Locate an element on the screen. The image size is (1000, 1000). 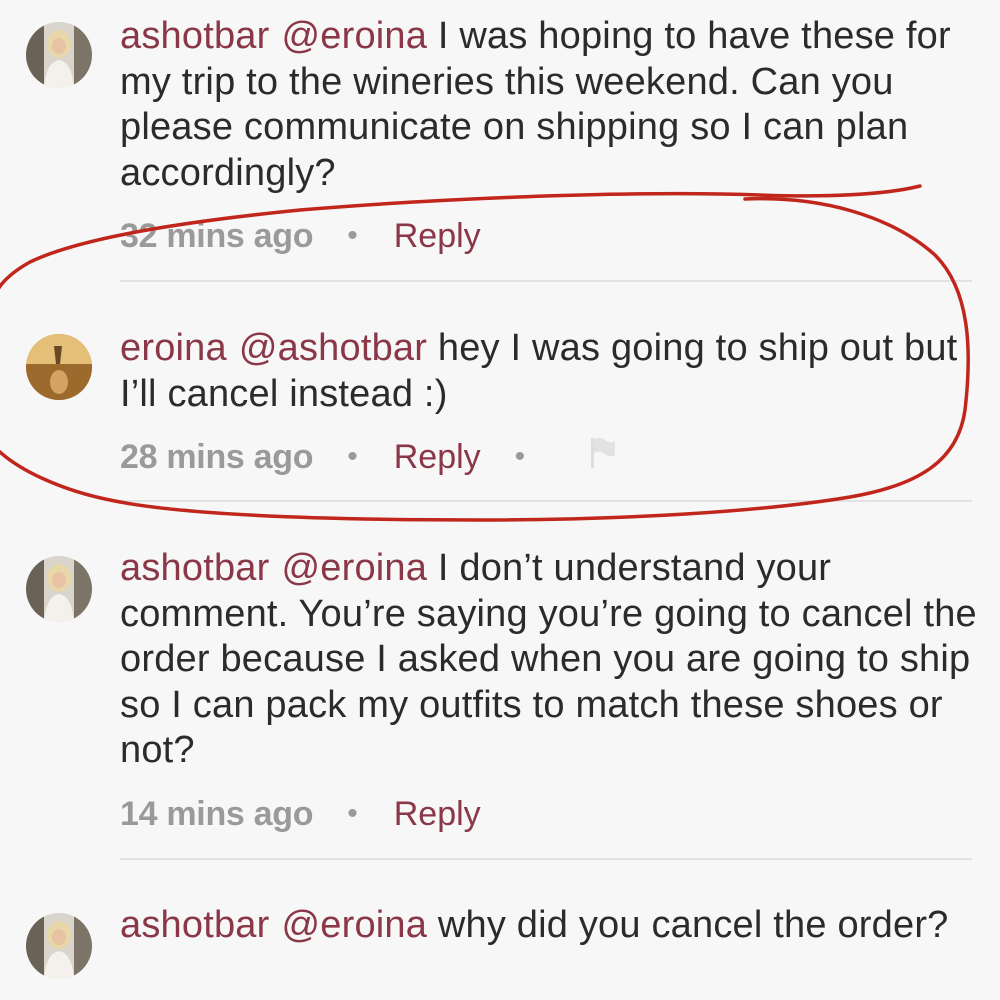
flag-icon is located at coordinates (603, 457).